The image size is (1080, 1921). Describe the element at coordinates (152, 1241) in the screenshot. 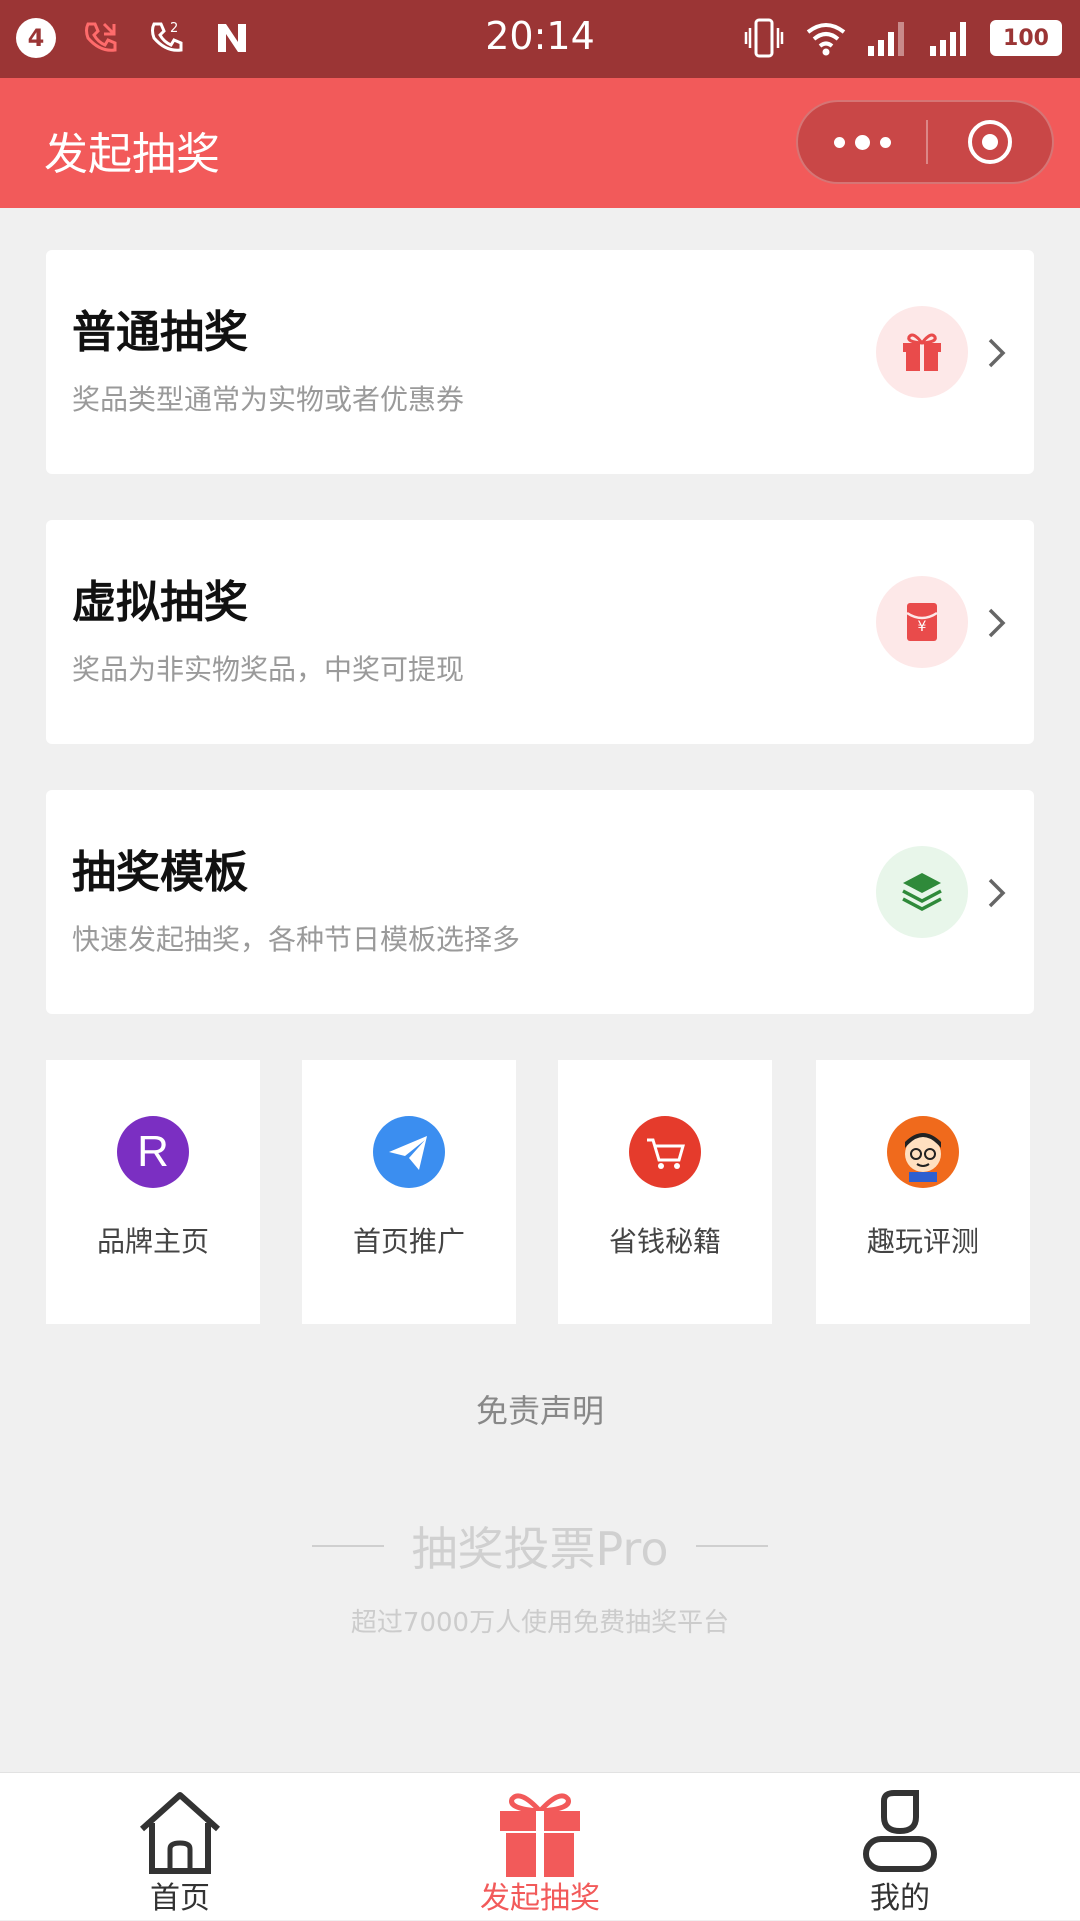

I see `tile-label: 品牌主页` at that location.